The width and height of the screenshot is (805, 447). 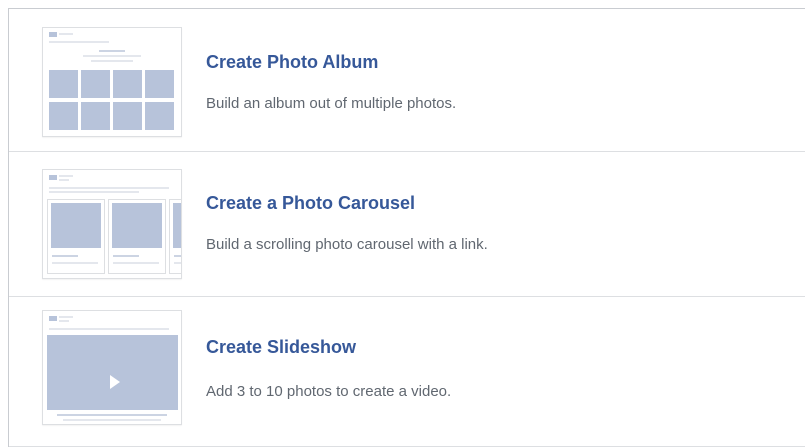 What do you see at coordinates (112, 82) in the screenshot?
I see `photo-album-preview-icon` at bounding box center [112, 82].